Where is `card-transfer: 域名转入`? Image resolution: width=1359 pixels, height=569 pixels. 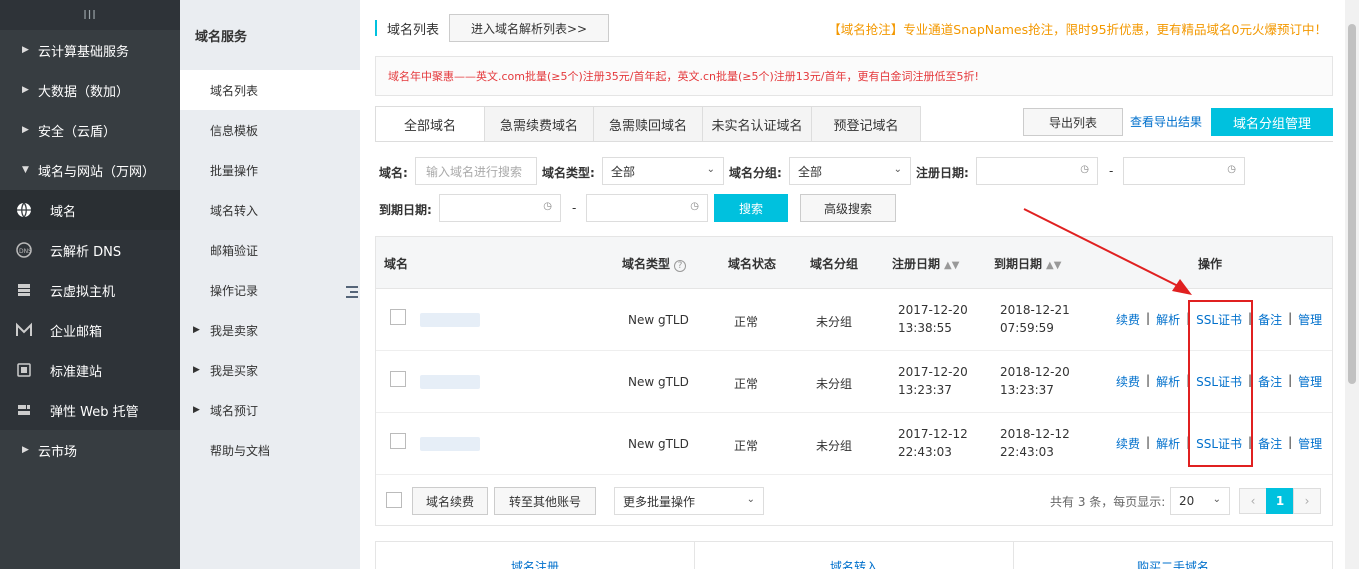 card-transfer: 域名转入 is located at coordinates (854, 555).